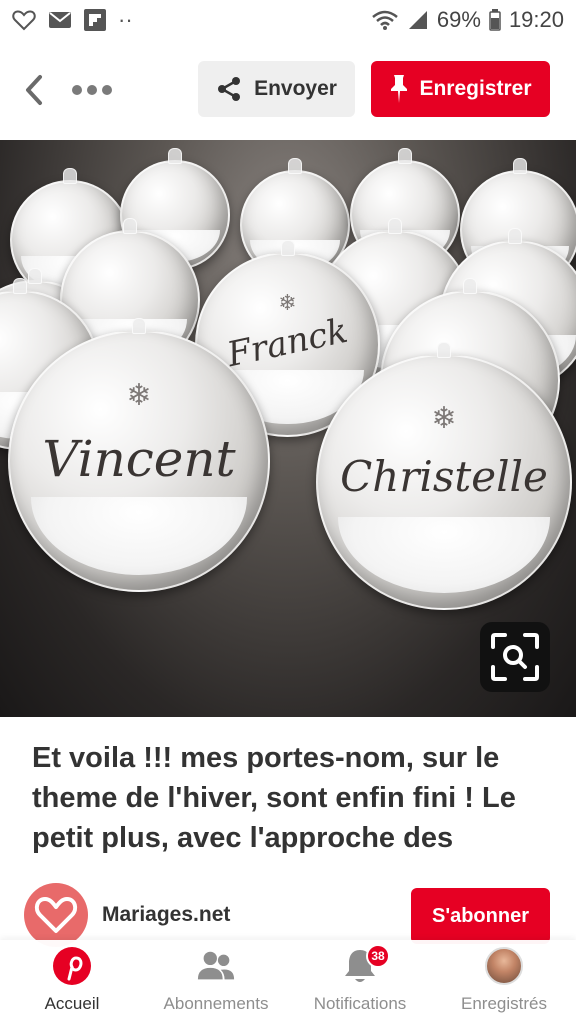  Describe the element at coordinates (458, 19) in the screenshot. I see `battery-percent: 69%` at that location.